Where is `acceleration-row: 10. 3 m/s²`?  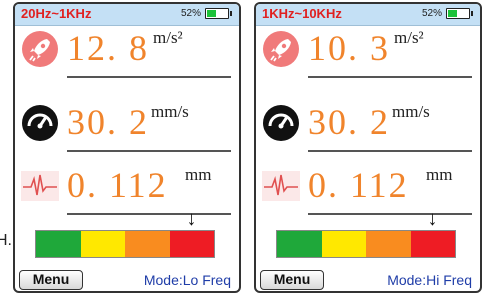
acceleration-row: 10. 3 m/s² is located at coordinates (368, 54).